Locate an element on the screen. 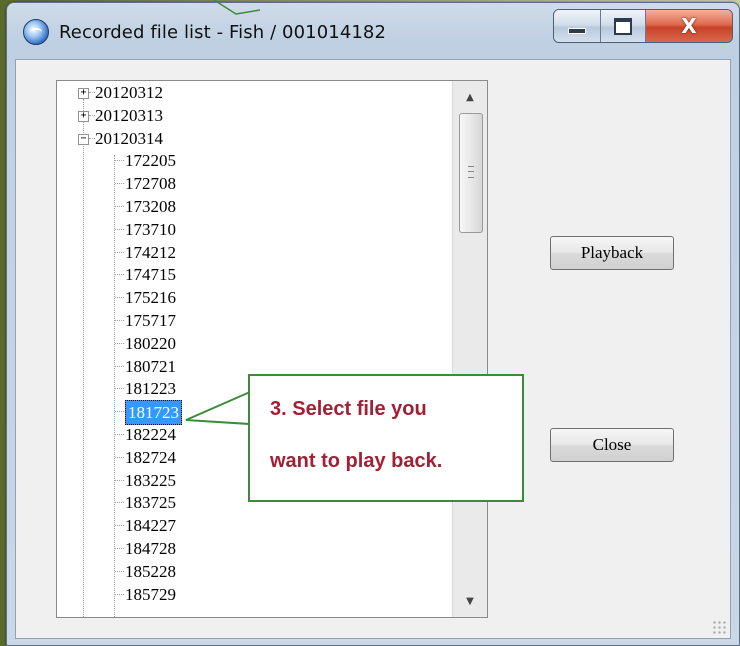 This screenshot has width=740, height=646. grip-icon is located at coordinates (471, 172).